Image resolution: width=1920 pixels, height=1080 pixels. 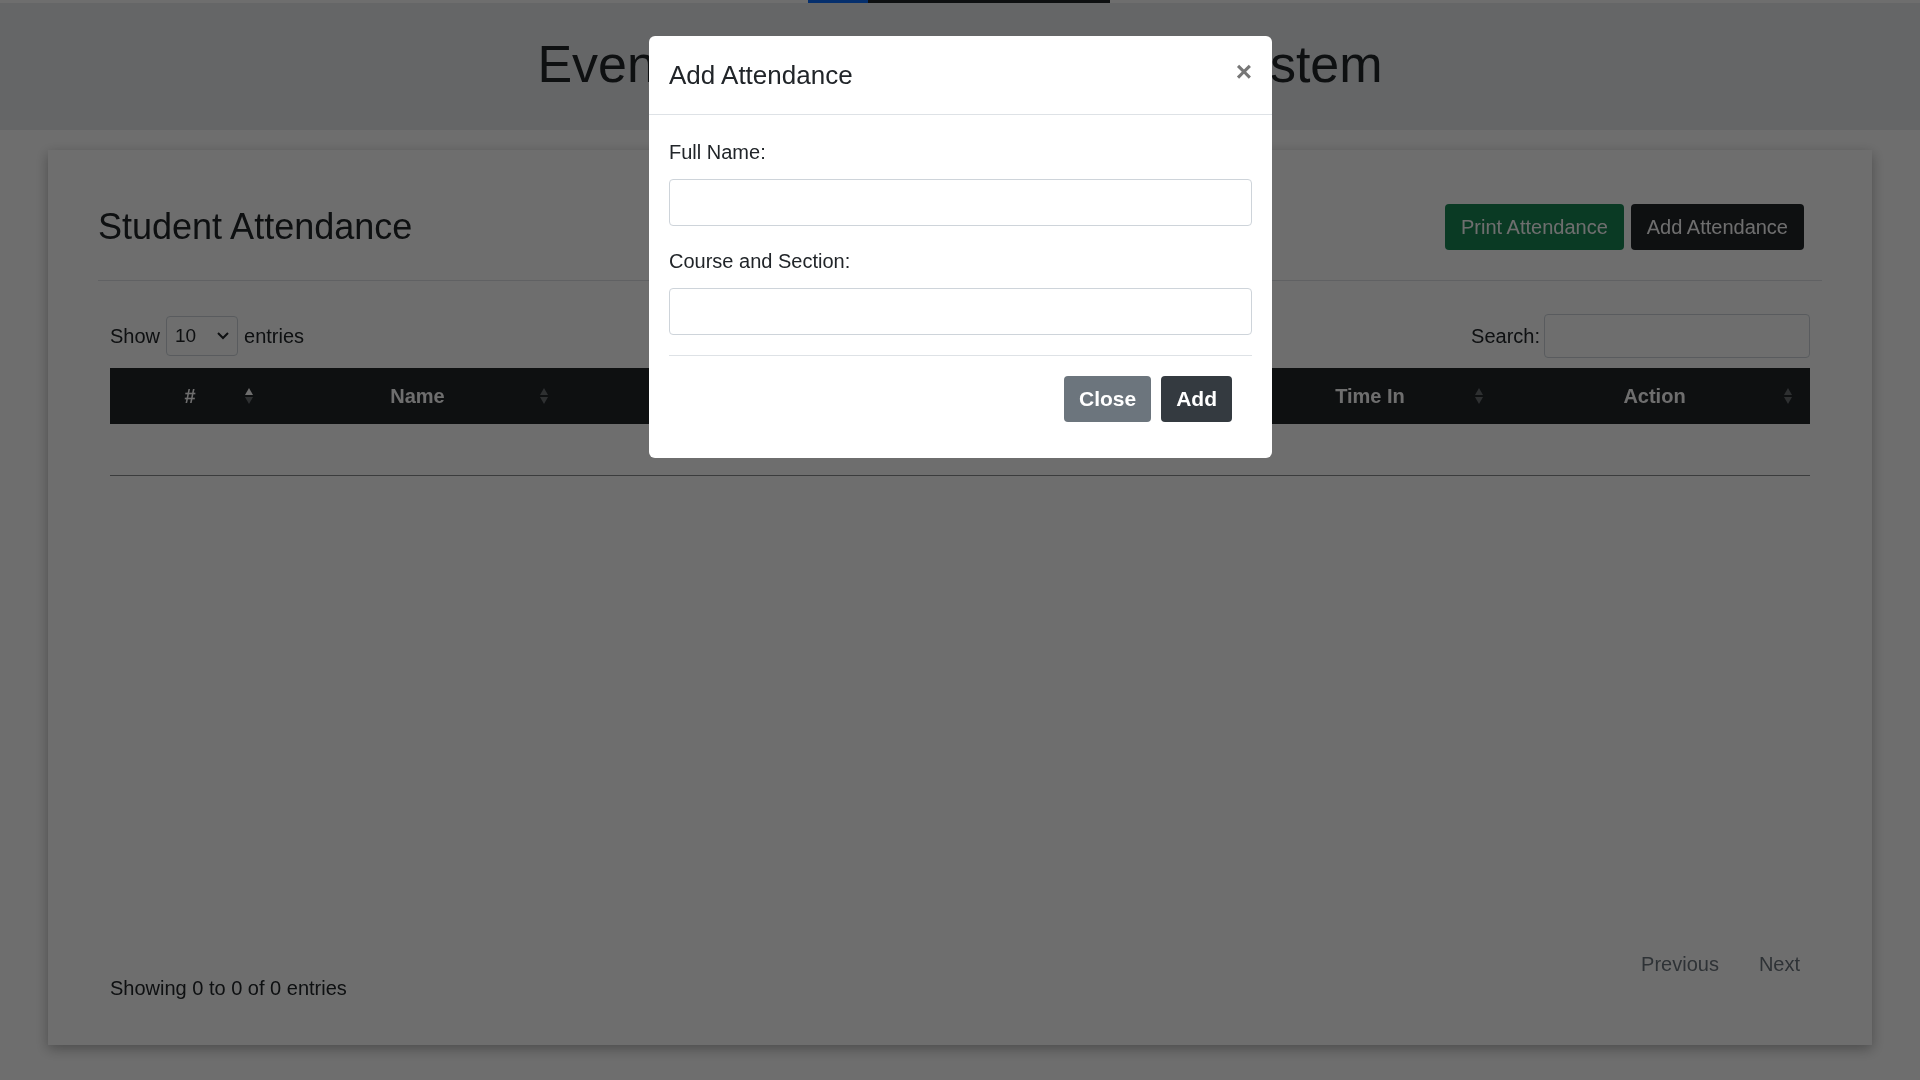 What do you see at coordinates (202, 336) in the screenshot?
I see `page-size-select: 10` at bounding box center [202, 336].